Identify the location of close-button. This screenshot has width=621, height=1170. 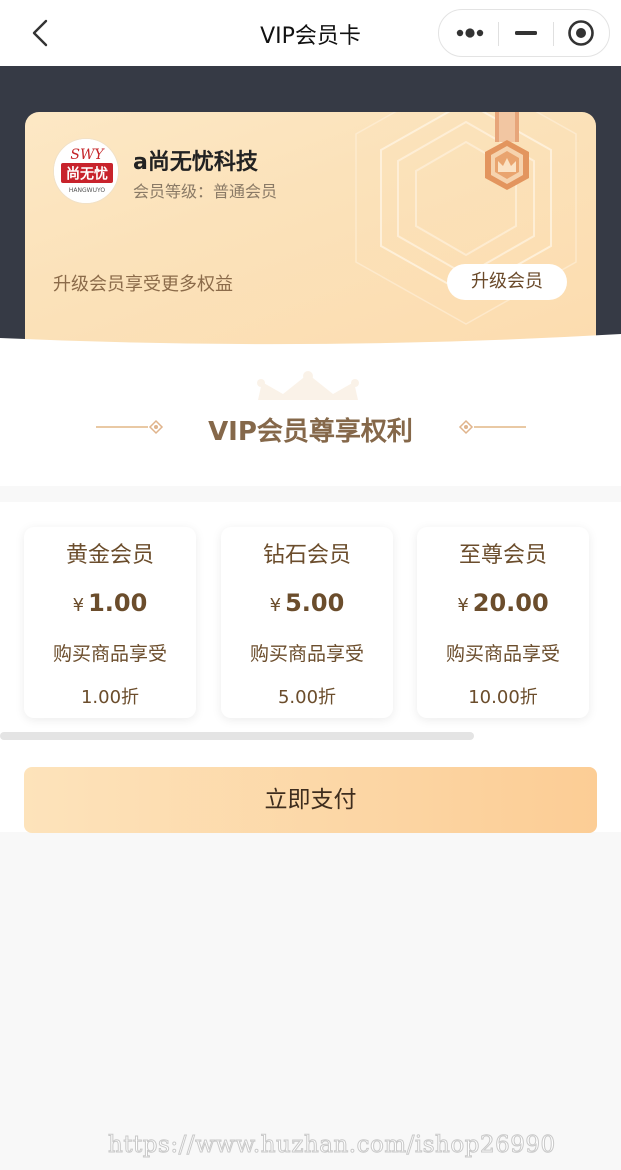
(582, 33).